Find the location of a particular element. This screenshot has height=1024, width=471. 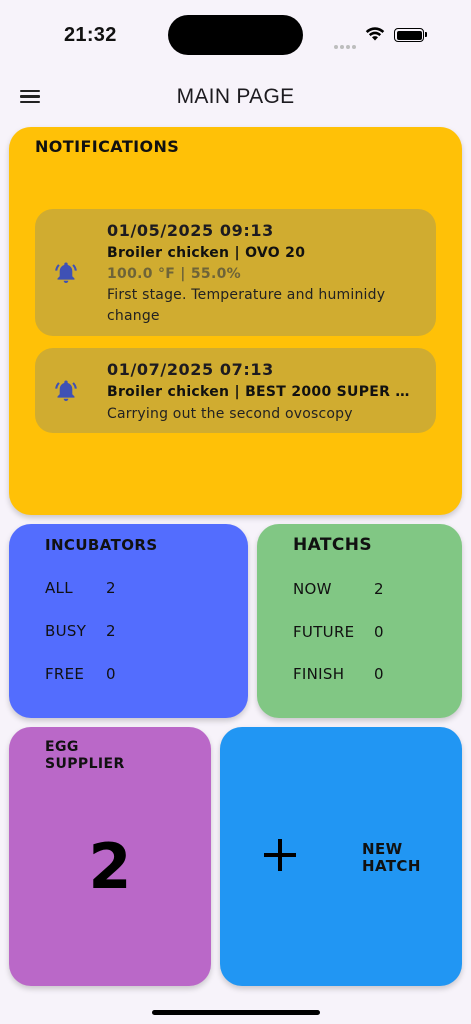

egg-supplier-card: EGG SUPPLIER 2 is located at coordinates (110, 856).